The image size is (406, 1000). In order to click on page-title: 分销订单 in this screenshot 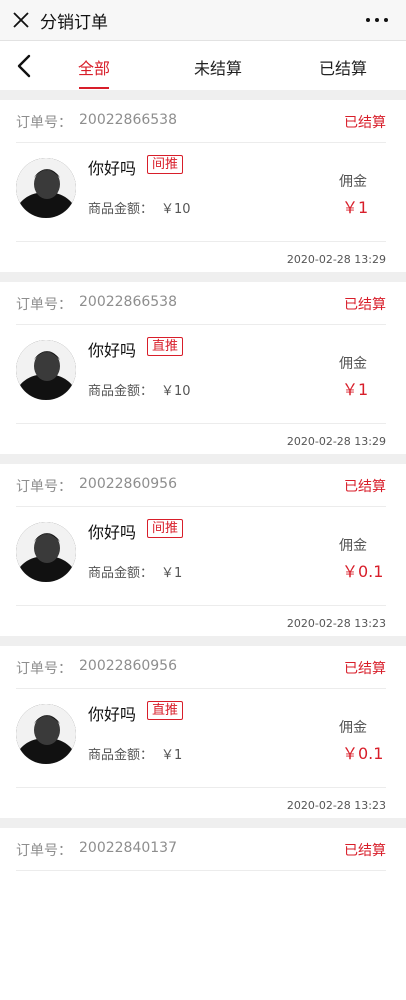, I will do `click(74, 23)`.